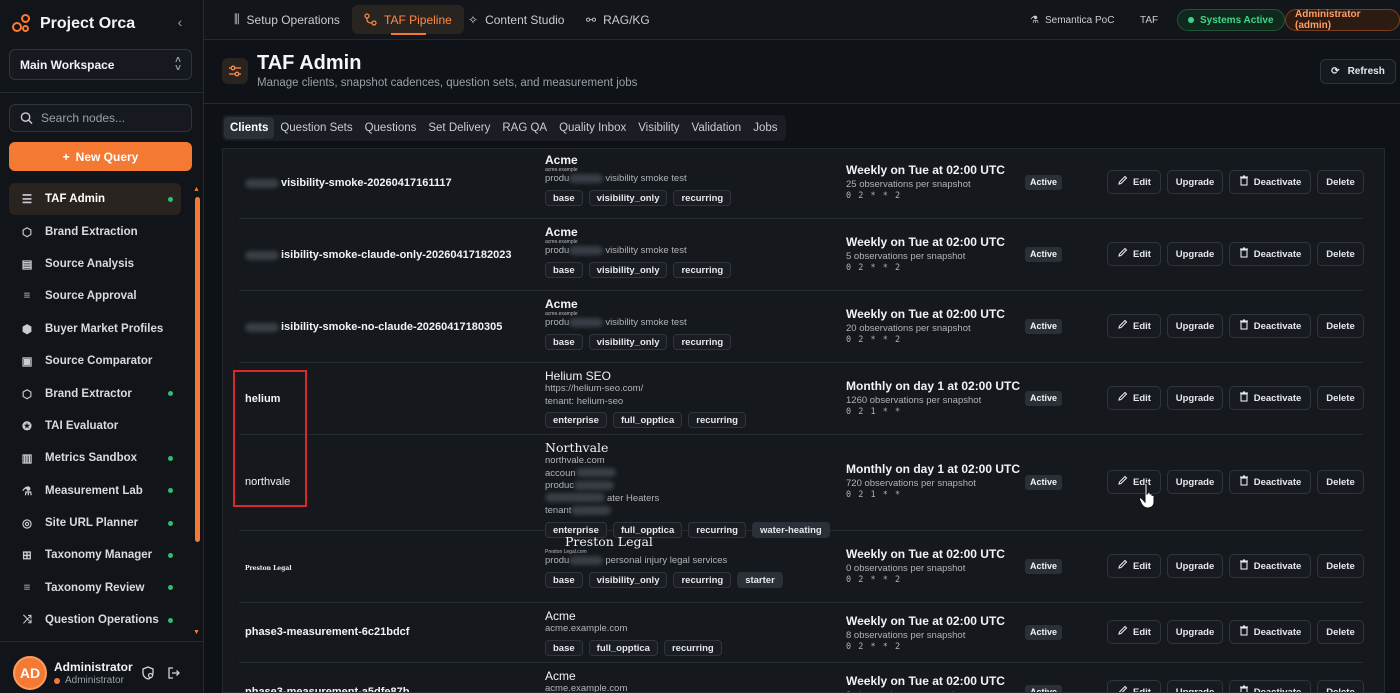  What do you see at coordinates (95, 329) in the screenshot?
I see `sidebar-item-buyer-market-profiles: ⬢ Buyer Market Profiles` at bounding box center [95, 329].